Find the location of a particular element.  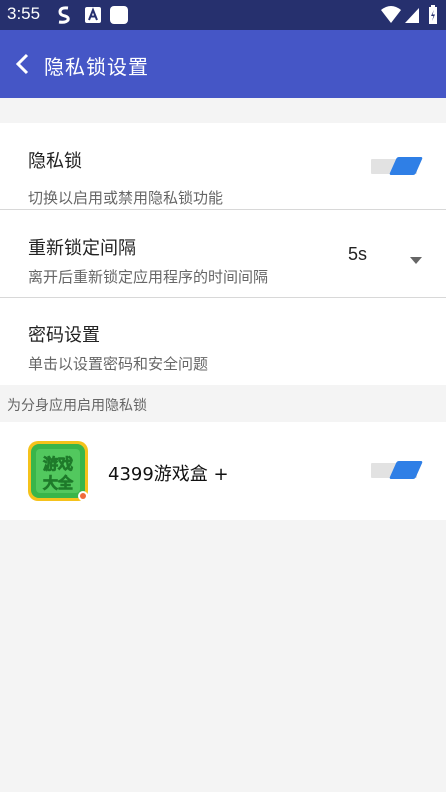

privacy-lock-subtitle: 切换以启用或禁用隐私锁功能 is located at coordinates (126, 198).